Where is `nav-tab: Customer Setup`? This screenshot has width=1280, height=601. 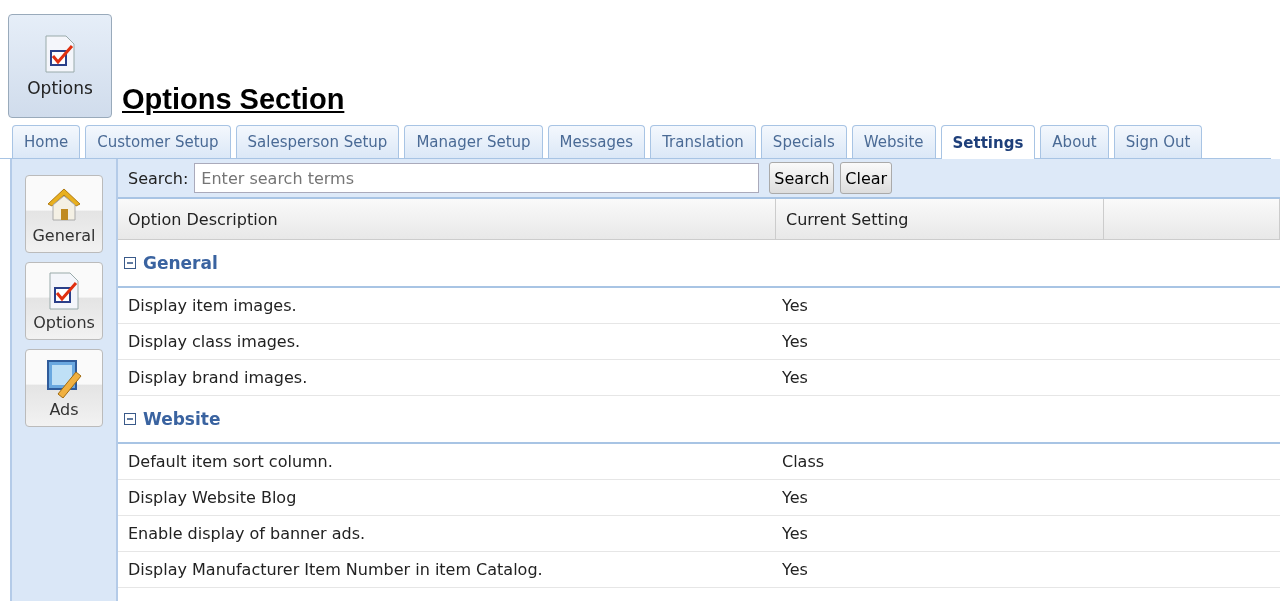 nav-tab: Customer Setup is located at coordinates (158, 141).